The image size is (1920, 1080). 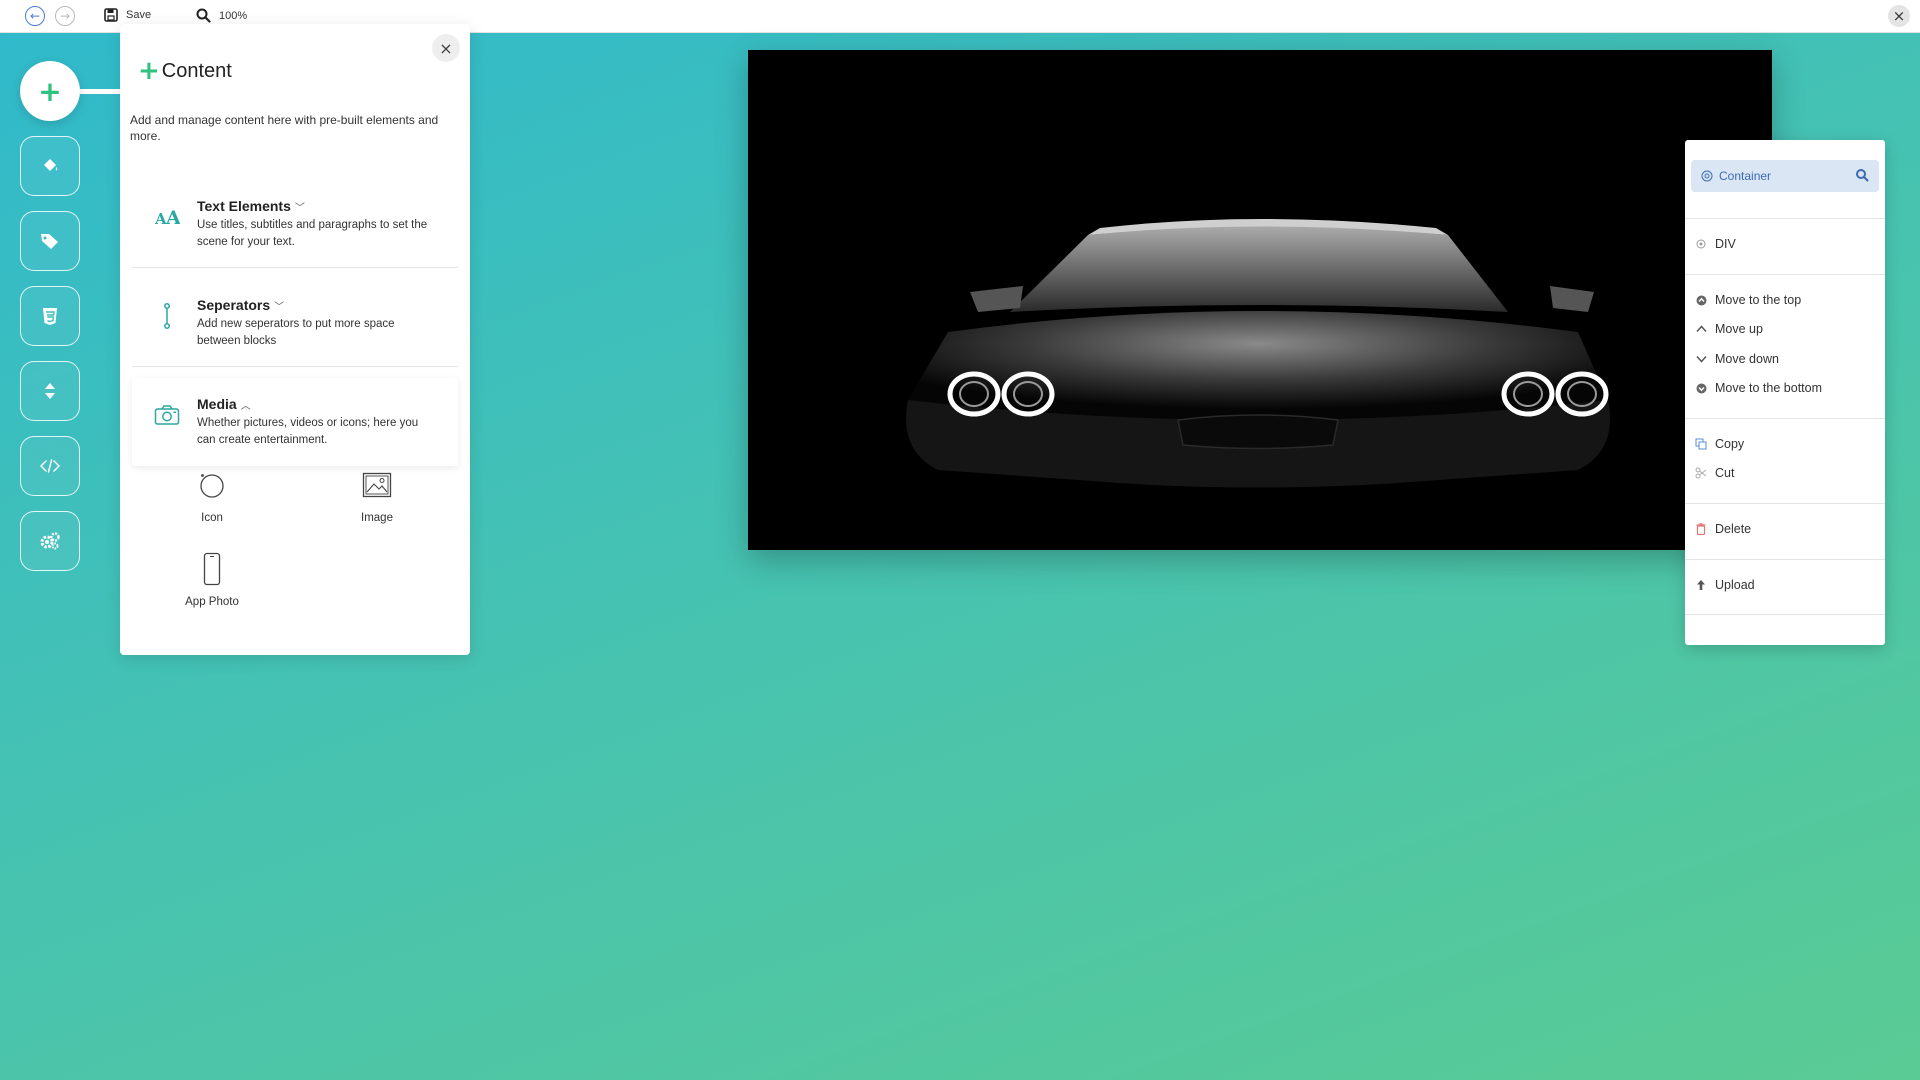 I want to click on copy-icon, so click(x=1701, y=444).